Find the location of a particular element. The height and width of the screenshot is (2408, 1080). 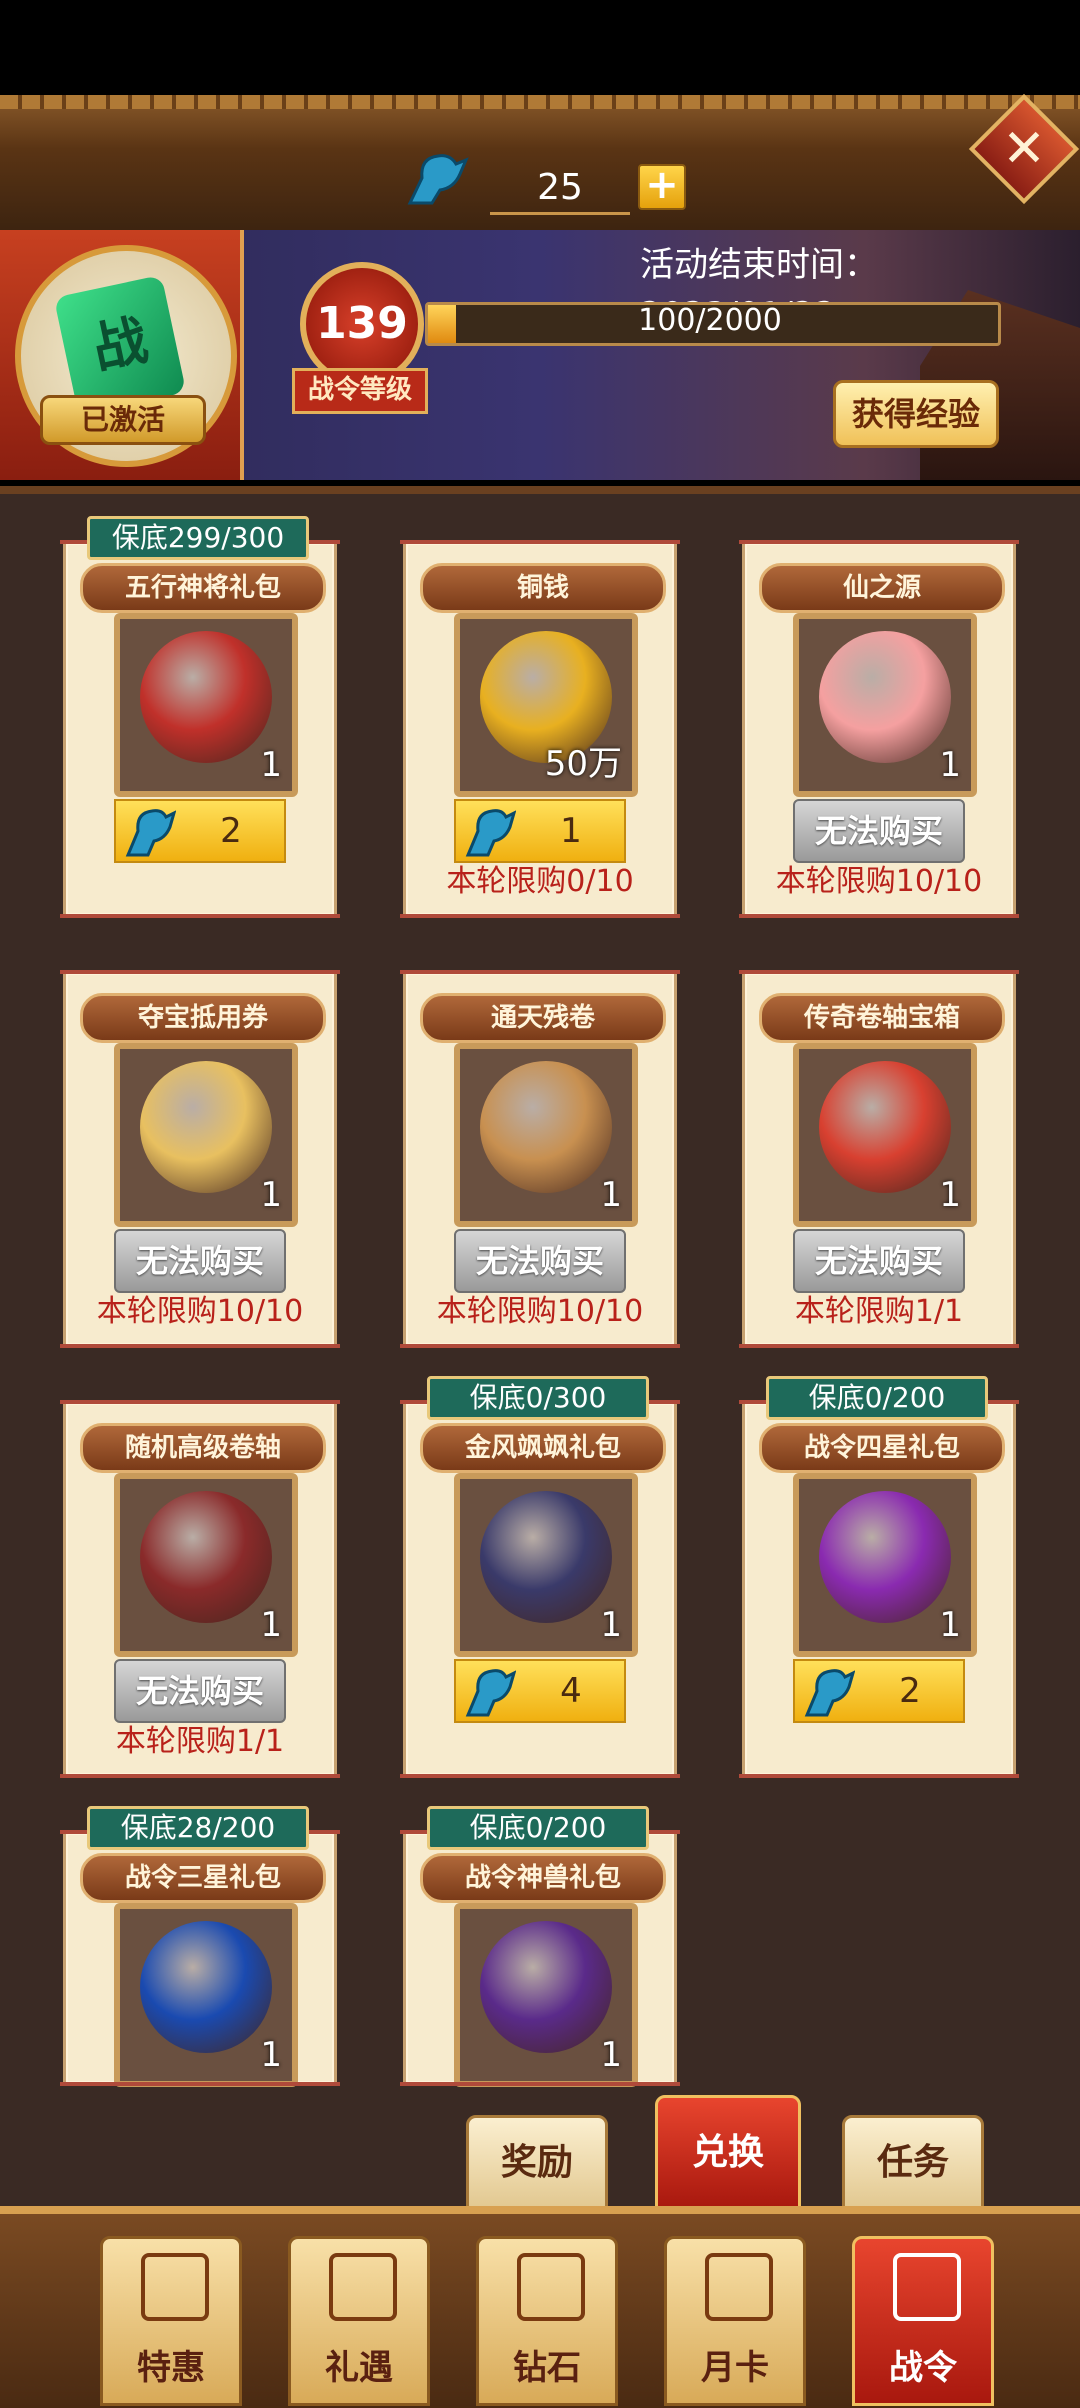

nav-gifts: 礼遇 is located at coordinates (359, 2321).